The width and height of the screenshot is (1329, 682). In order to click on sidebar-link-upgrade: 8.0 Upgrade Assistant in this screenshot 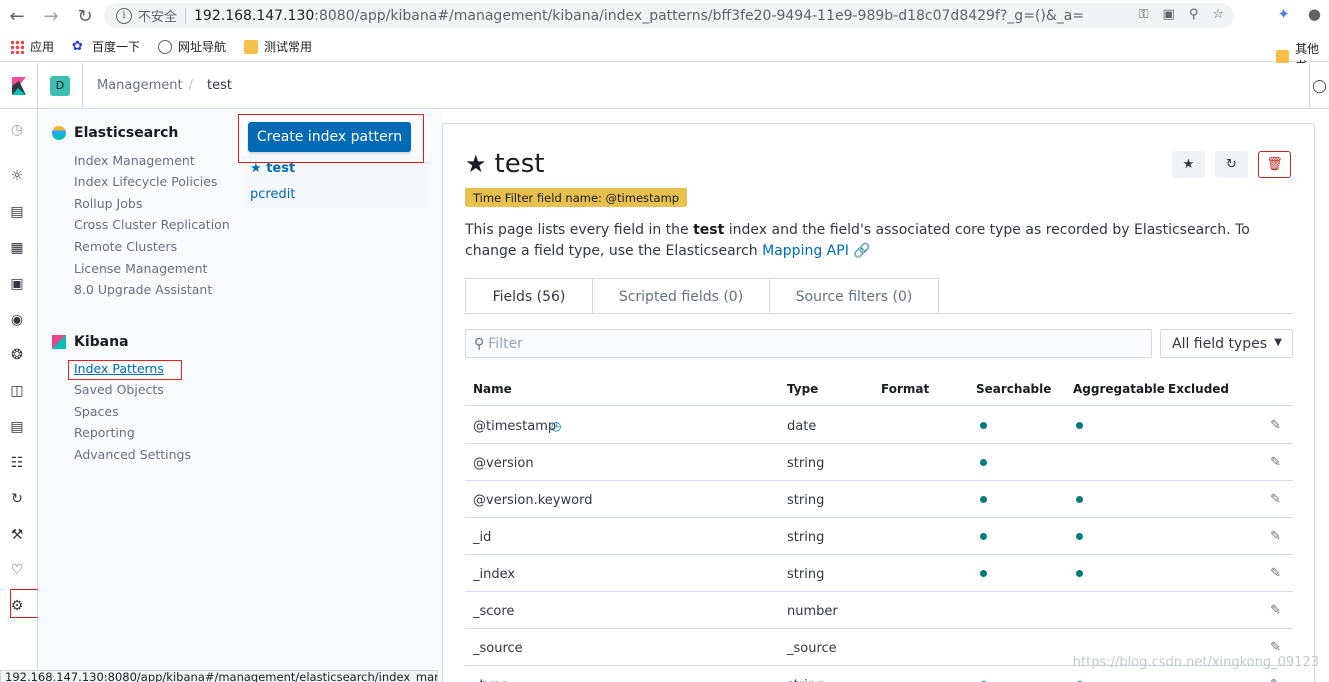, I will do `click(143, 289)`.